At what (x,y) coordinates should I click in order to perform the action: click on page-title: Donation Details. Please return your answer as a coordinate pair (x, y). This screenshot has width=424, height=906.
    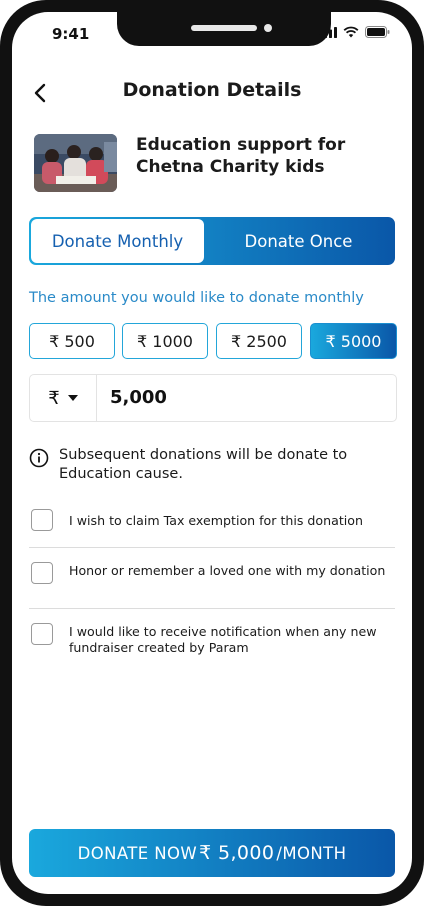
    Looking at the image, I should click on (212, 90).